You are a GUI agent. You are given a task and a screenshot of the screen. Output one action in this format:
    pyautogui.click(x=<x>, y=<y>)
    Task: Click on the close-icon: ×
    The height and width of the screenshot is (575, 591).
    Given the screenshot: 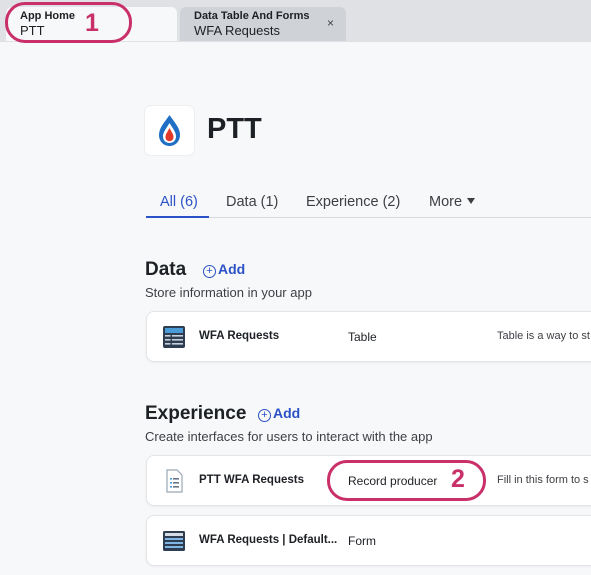 What is the action you would take?
    pyautogui.click(x=330, y=23)
    